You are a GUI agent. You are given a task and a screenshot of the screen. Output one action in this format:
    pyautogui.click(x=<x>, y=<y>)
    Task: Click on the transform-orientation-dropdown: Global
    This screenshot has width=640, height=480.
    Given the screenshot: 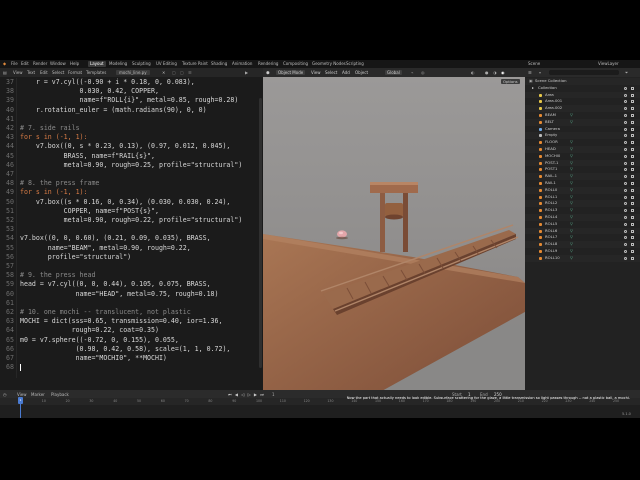 What is the action you would take?
    pyautogui.click(x=393, y=72)
    